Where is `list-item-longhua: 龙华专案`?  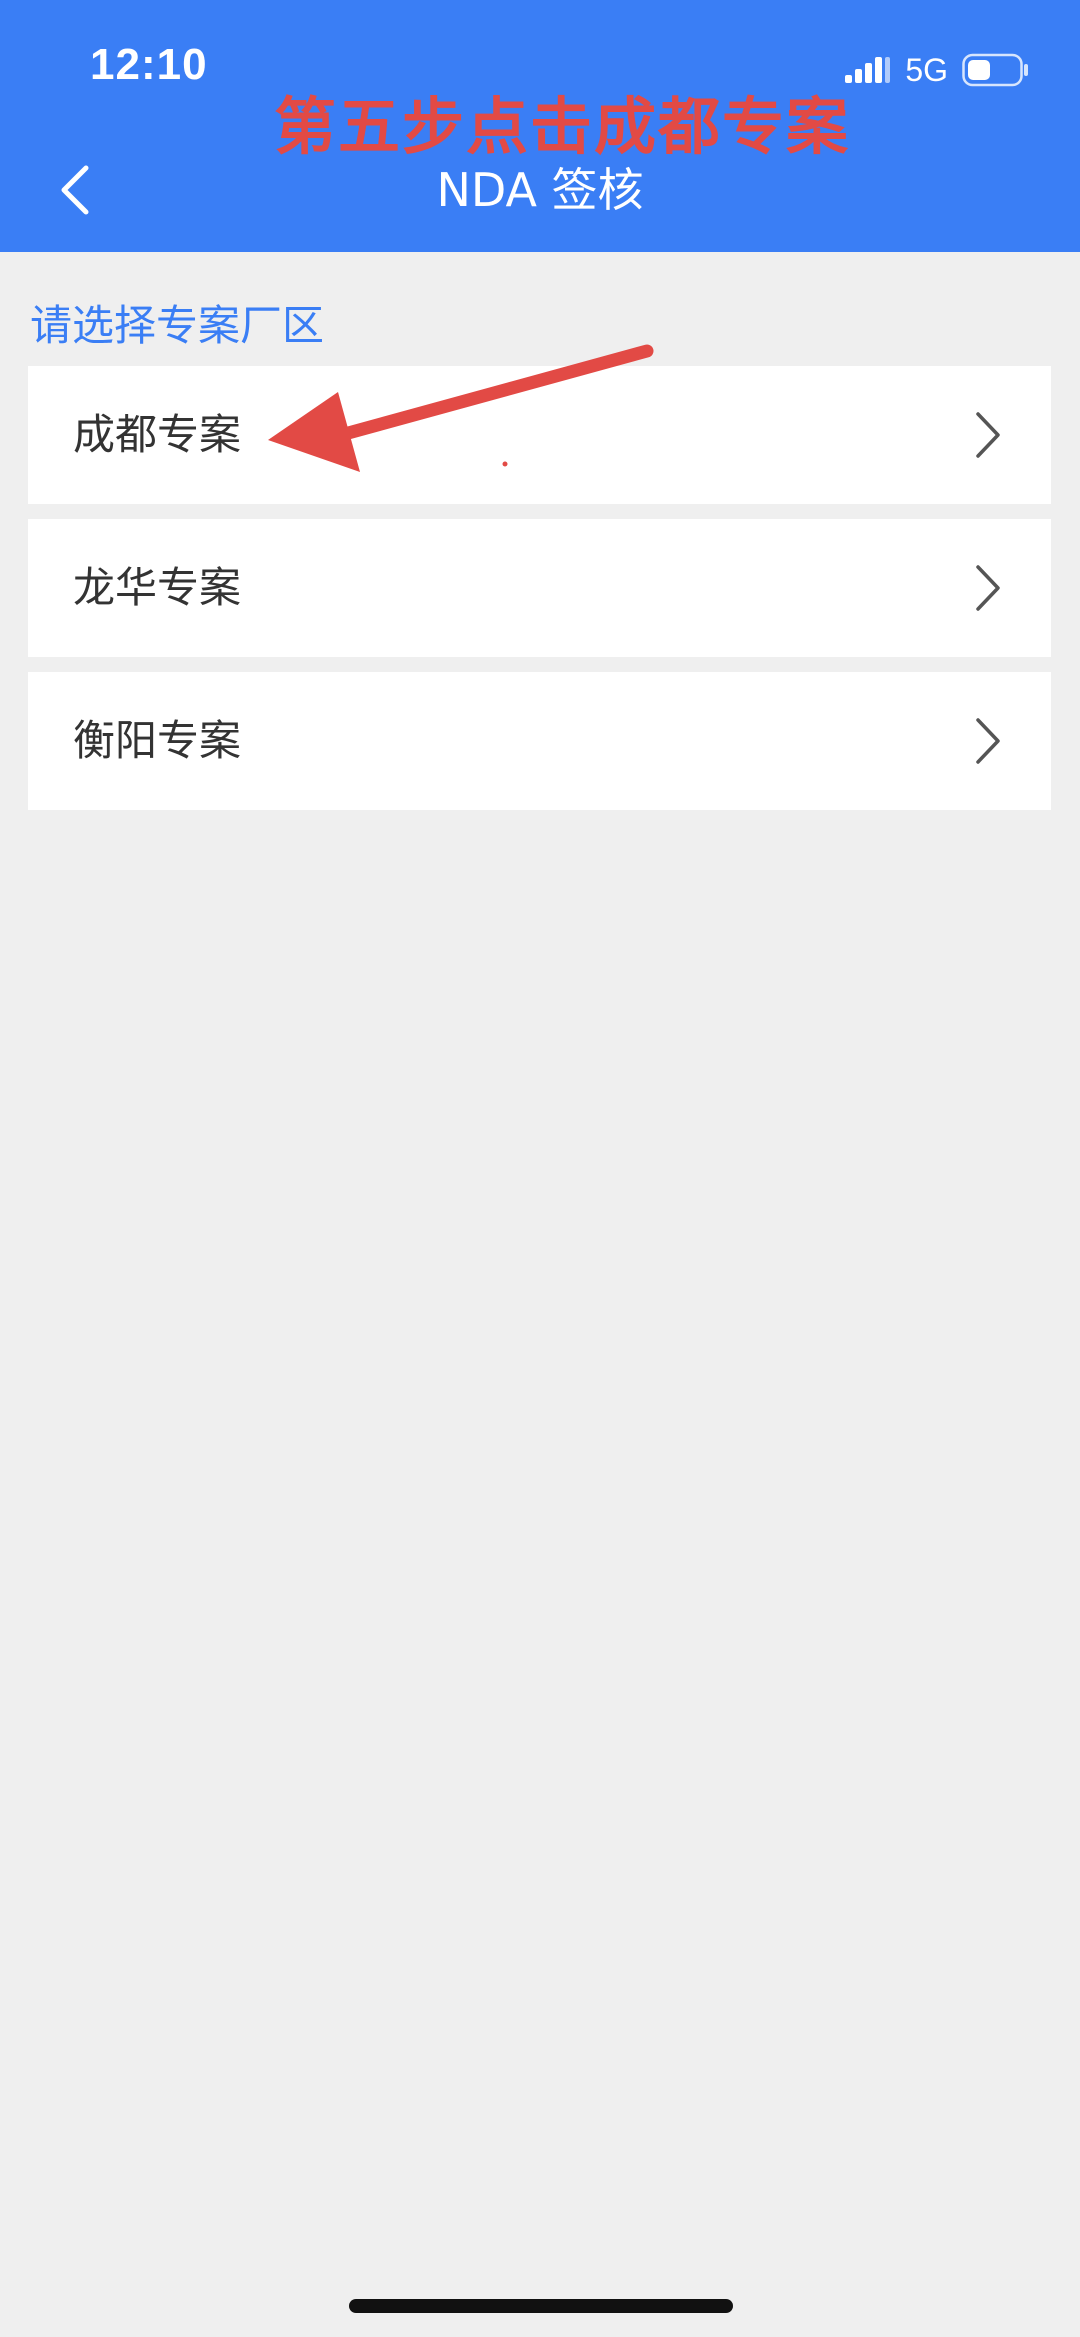 list-item-longhua: 龙华专案 is located at coordinates (539, 588).